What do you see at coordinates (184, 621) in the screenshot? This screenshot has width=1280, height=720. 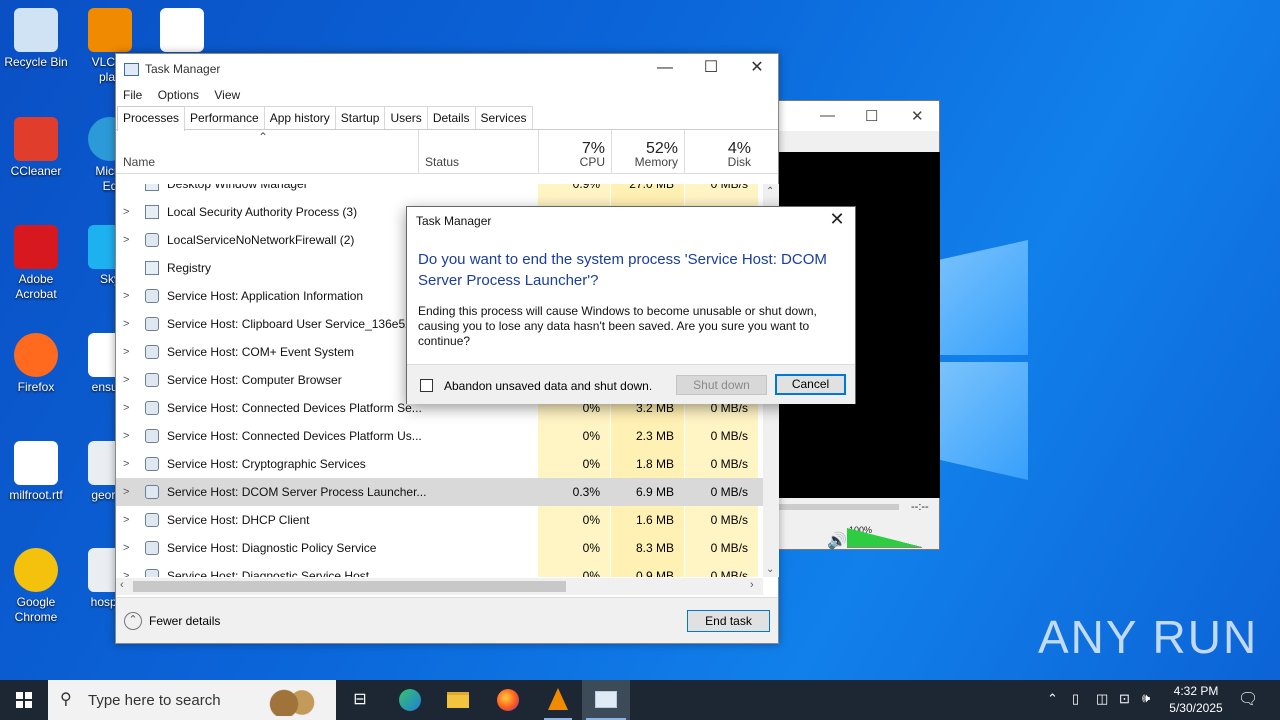 I see `fewer-details-link: Fewer details` at bounding box center [184, 621].